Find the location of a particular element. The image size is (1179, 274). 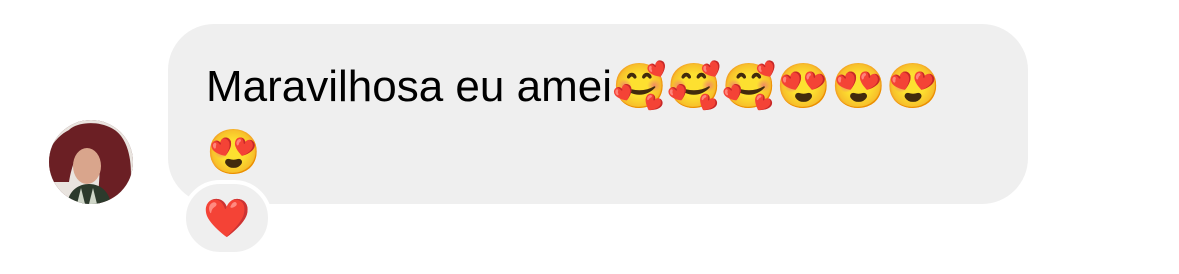

heart-icon: ❤️ is located at coordinates (227, 218).